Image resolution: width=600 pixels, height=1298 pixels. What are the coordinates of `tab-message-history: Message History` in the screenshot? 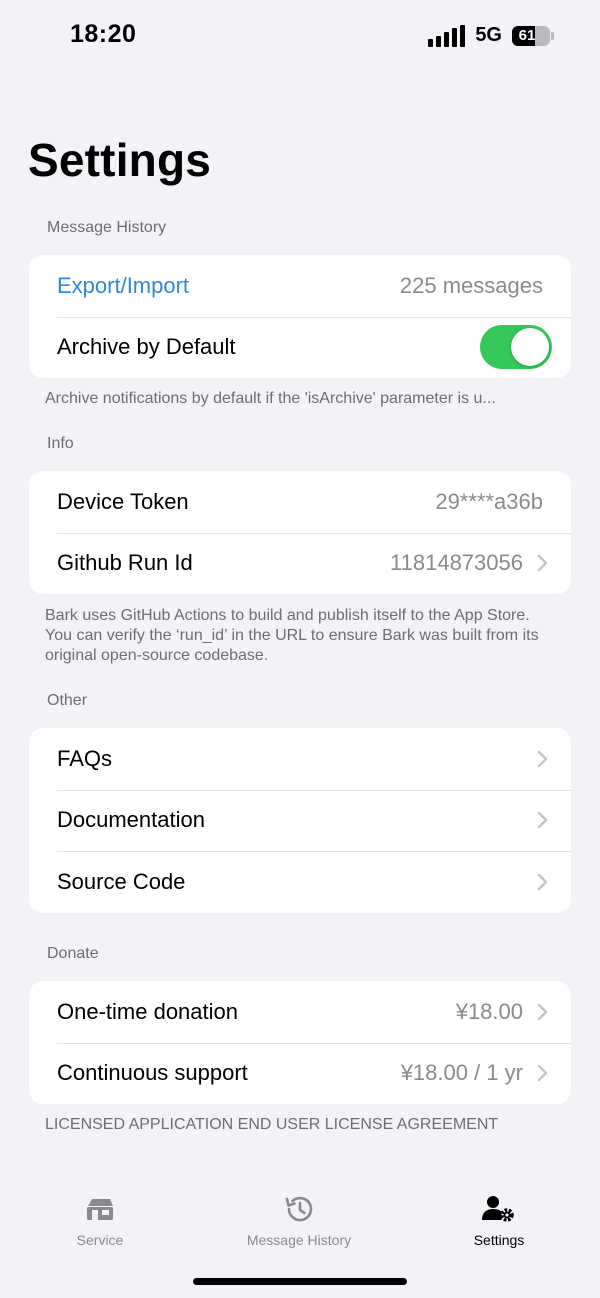 It's located at (299, 1220).